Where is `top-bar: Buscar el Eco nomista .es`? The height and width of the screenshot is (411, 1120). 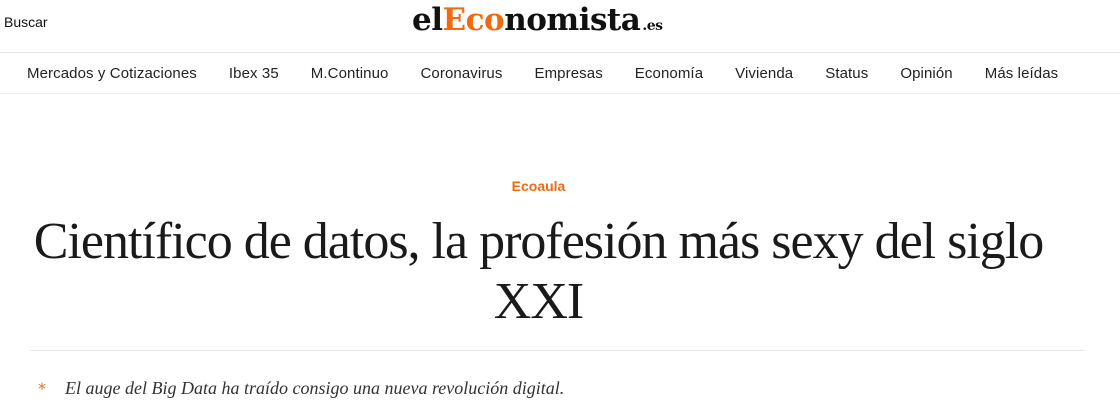 top-bar: Buscar el Eco nomista .es is located at coordinates (560, 26).